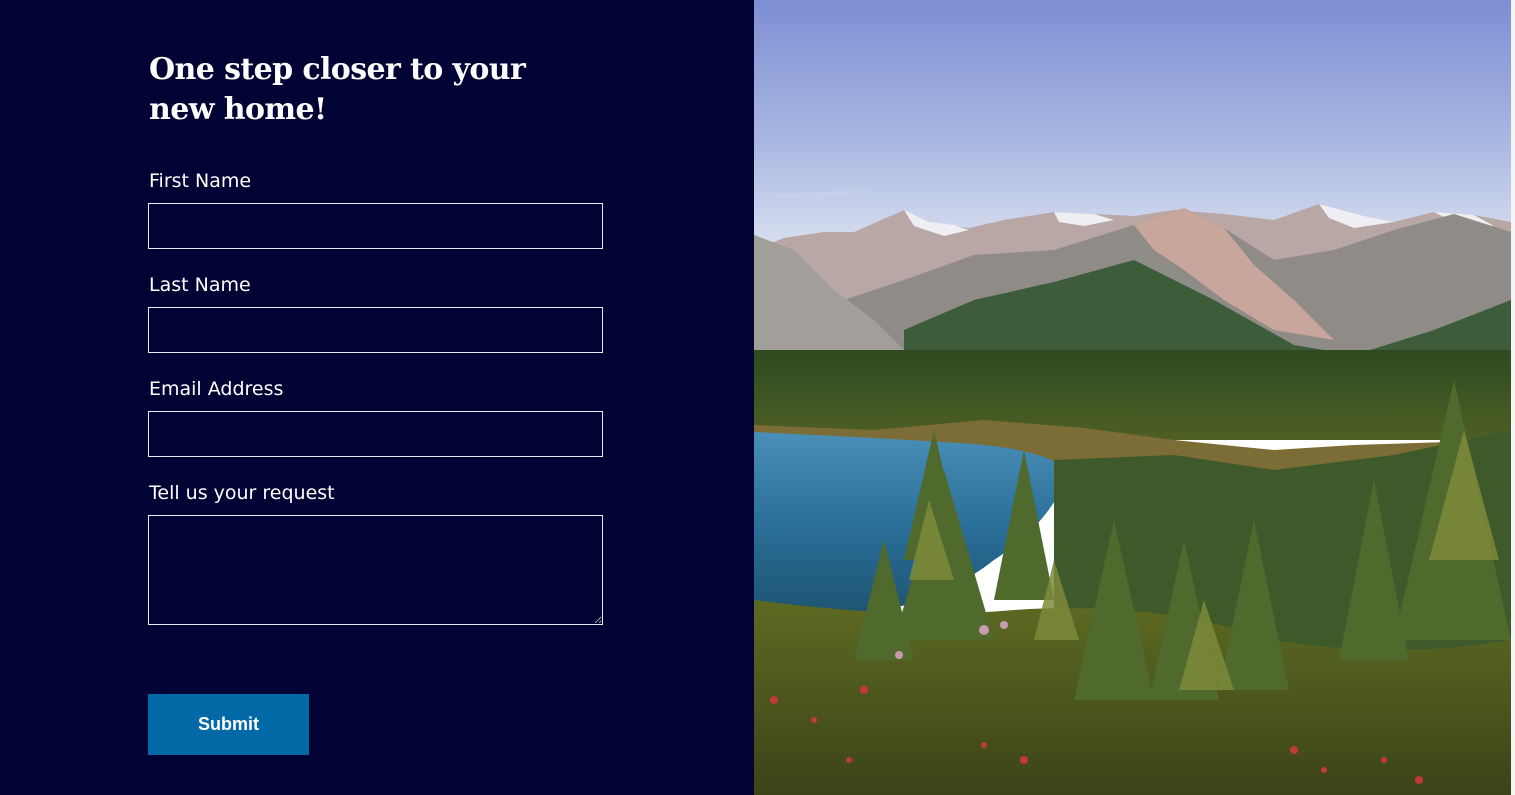 The width and height of the screenshot is (1515, 795). What do you see at coordinates (375, 570) in the screenshot?
I see `request-textarea` at bounding box center [375, 570].